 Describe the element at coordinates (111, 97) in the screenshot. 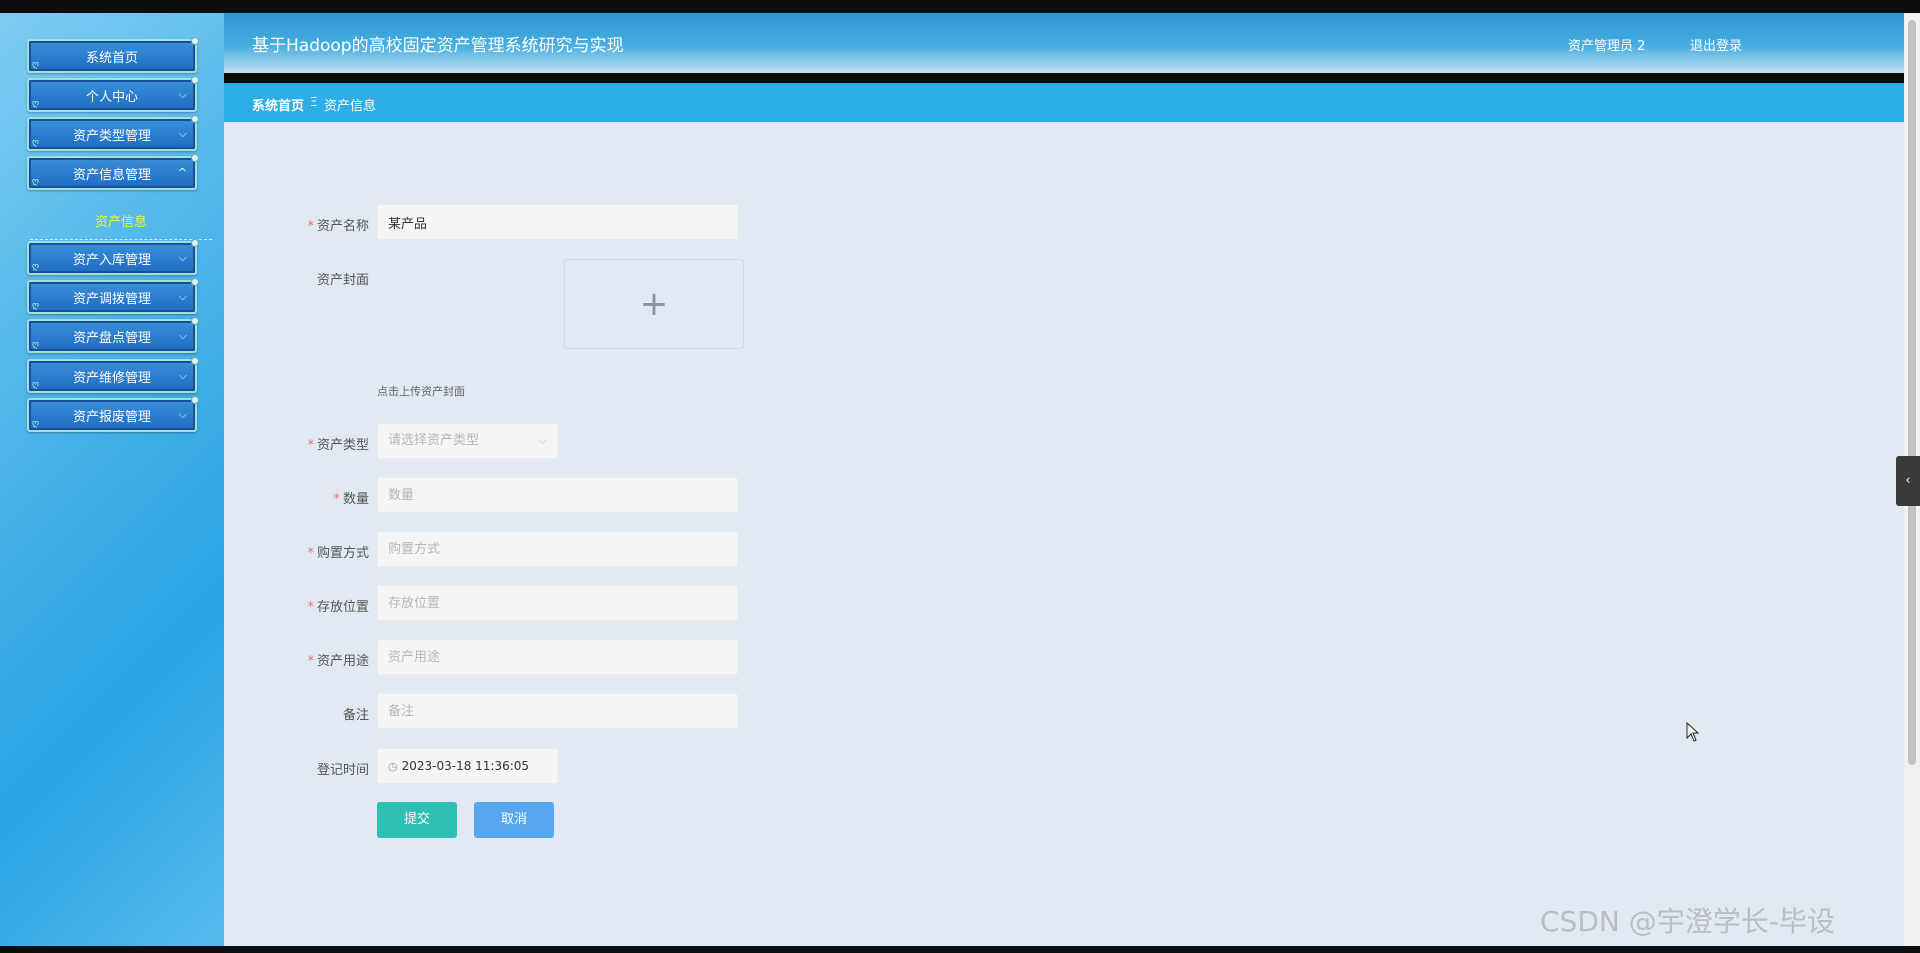

I see `sidebar-item-label: 个人中心` at that location.